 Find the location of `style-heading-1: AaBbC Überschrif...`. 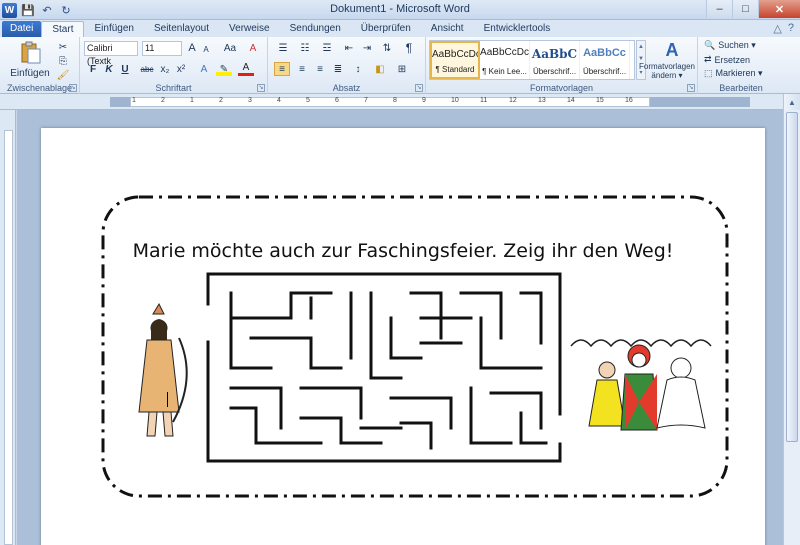

style-heading-1: AaBbC Überschrif... is located at coordinates (555, 60).